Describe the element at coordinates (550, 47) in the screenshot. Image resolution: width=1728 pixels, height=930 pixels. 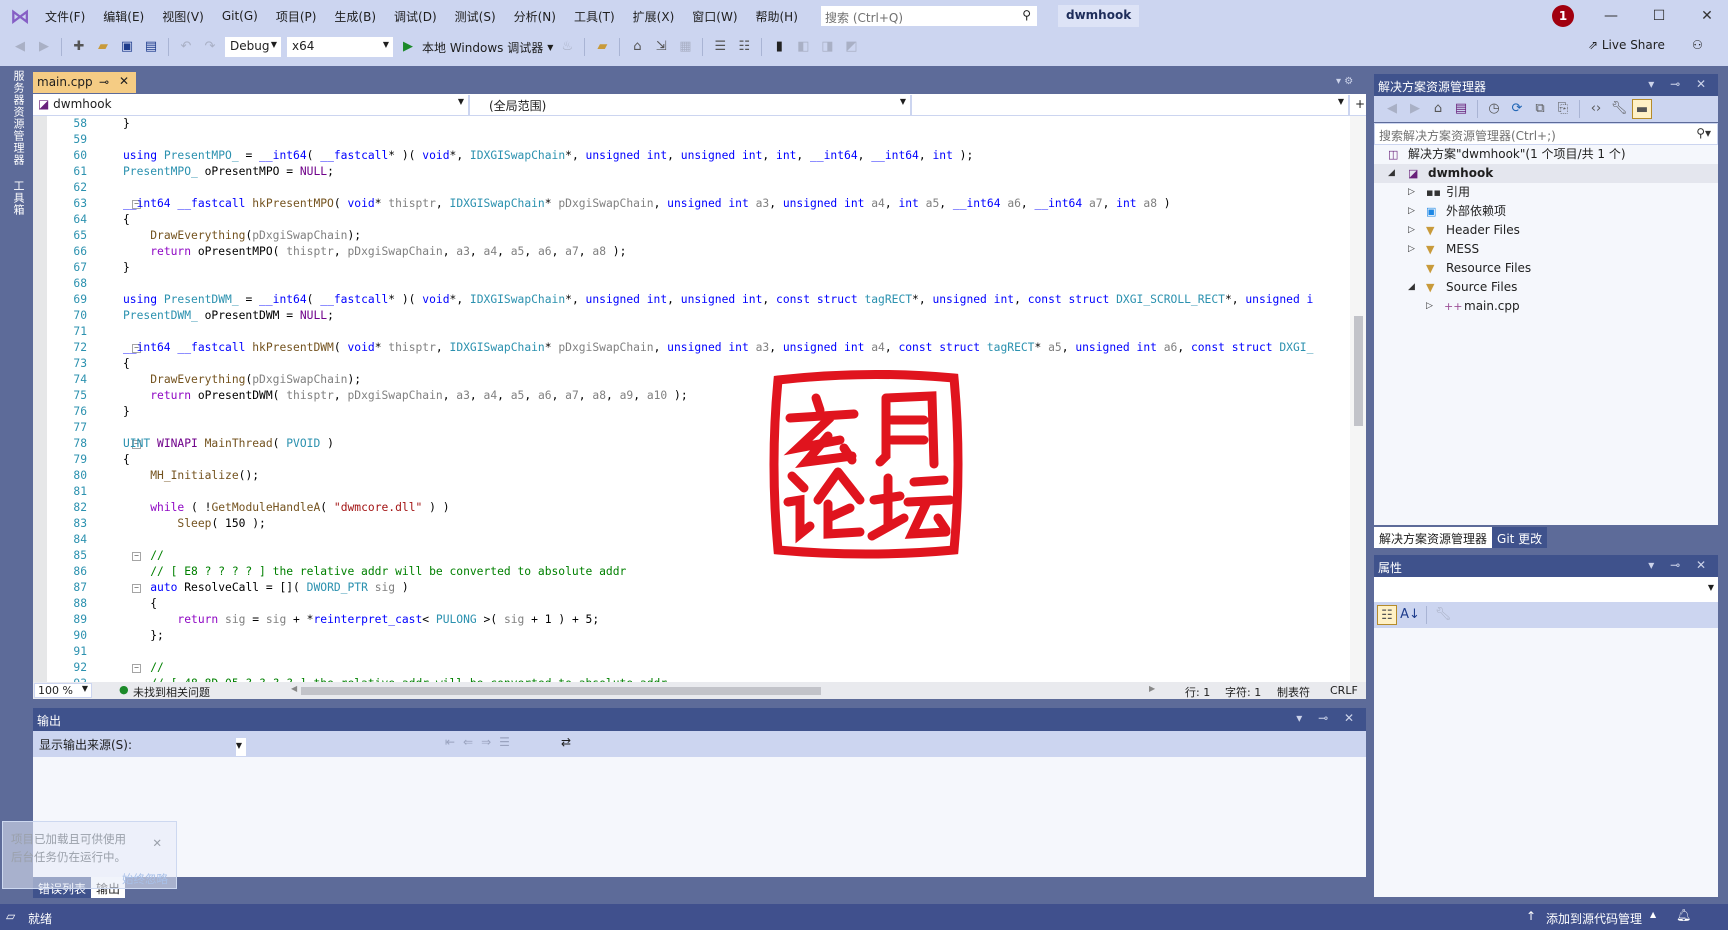
I see `chevron-down-icon: ▼` at that location.